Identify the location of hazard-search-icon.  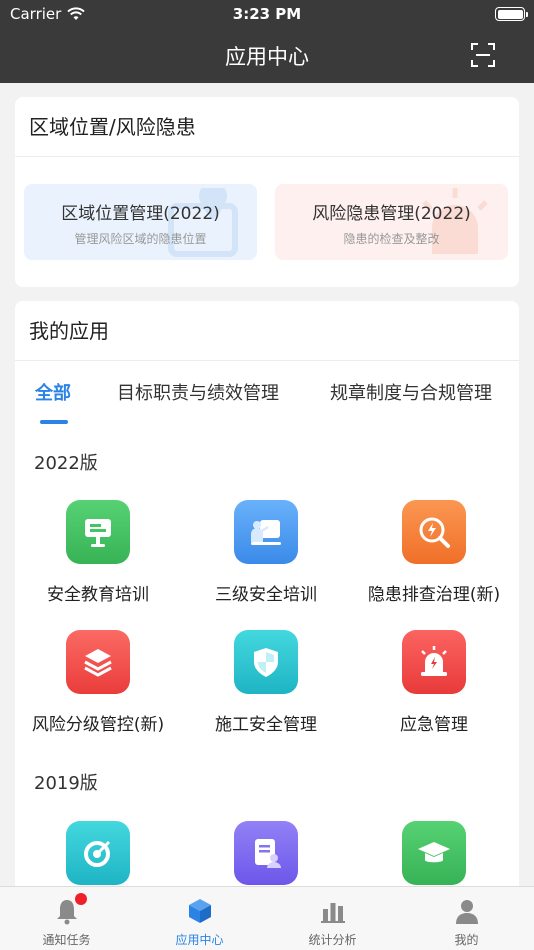
(434, 532).